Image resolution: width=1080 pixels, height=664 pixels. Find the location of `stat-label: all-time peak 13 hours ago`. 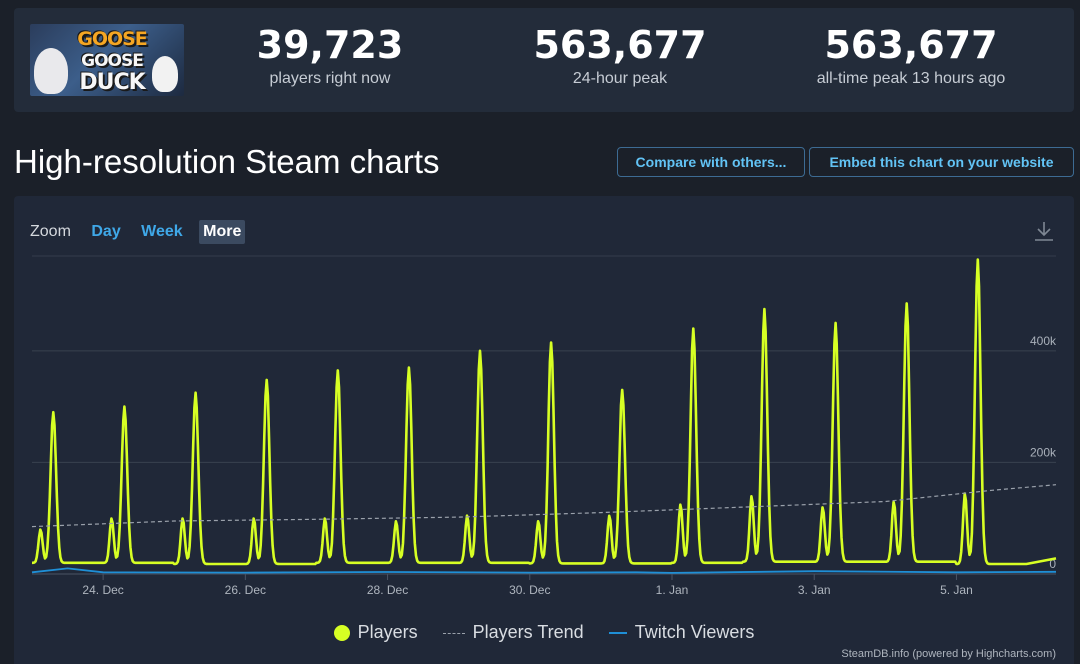

stat-label: all-time peak 13 hours ago is located at coordinates (911, 78).